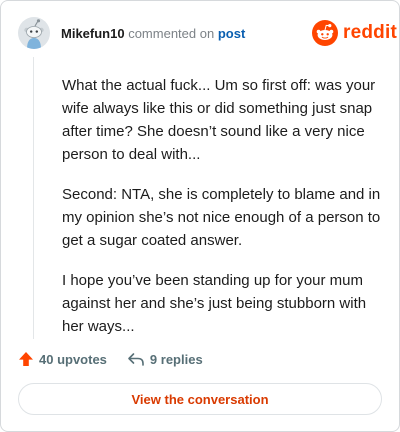 This screenshot has height=432, width=400. I want to click on upvote-arrow-icon, so click(26, 359).